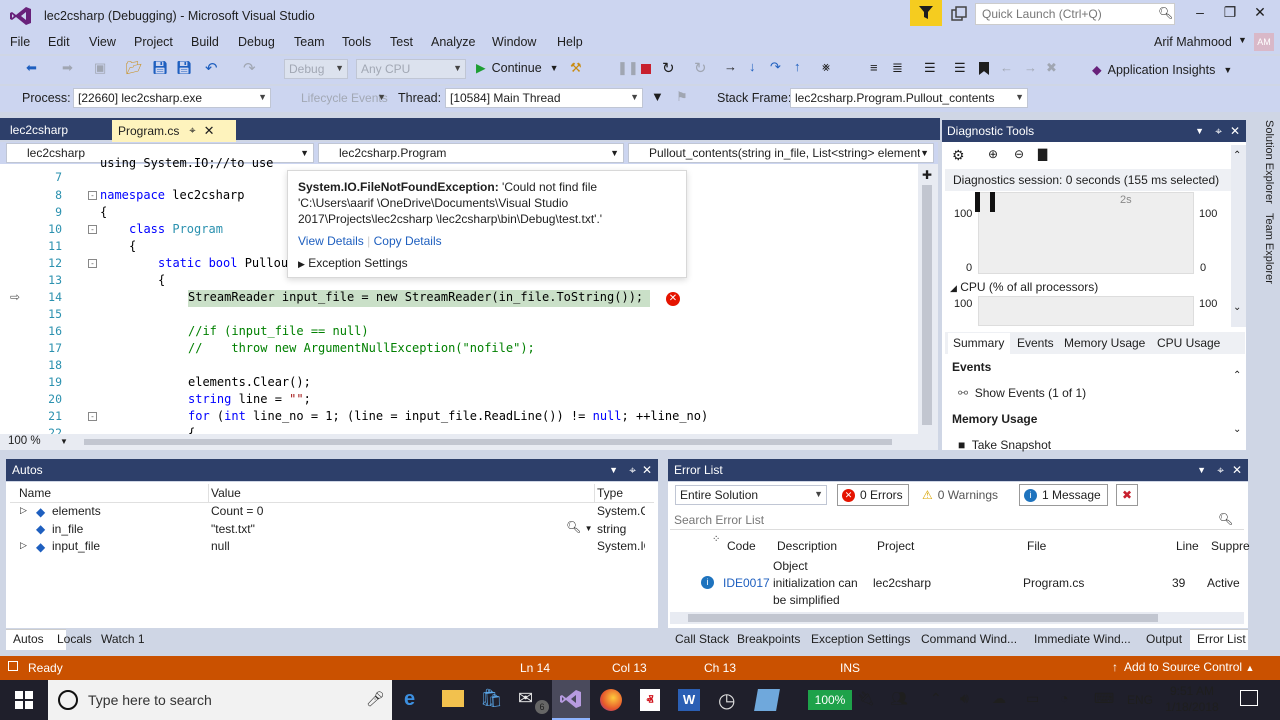 This screenshot has width=1280, height=720. Describe the element at coordinates (964, 698) in the screenshot. I see `volume-icon: 🔊︎` at that location.